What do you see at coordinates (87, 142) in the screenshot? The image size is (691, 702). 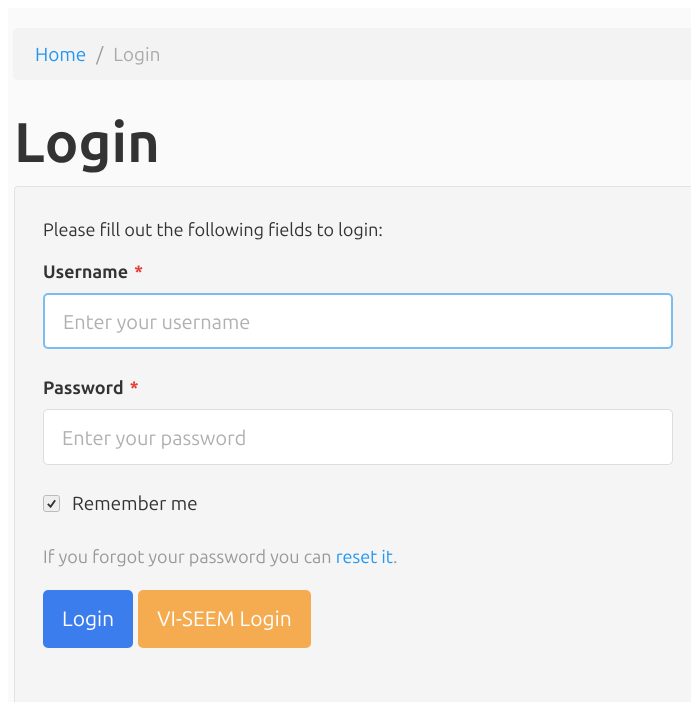 I see `page-title: Login` at bounding box center [87, 142].